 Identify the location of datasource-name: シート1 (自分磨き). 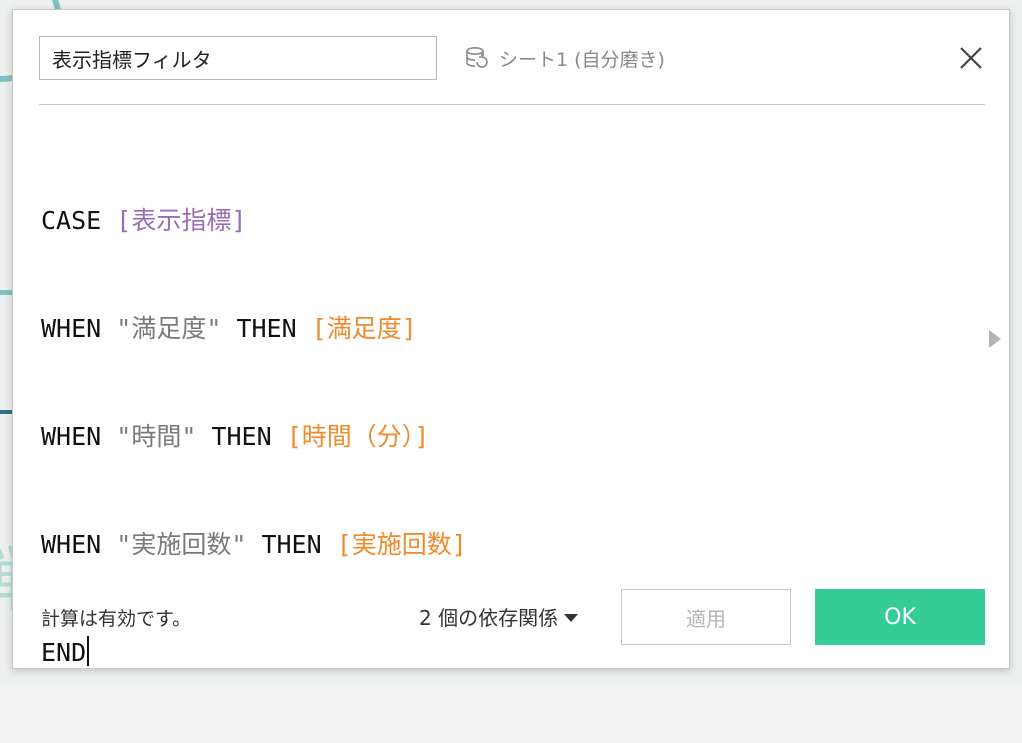
(582, 59).